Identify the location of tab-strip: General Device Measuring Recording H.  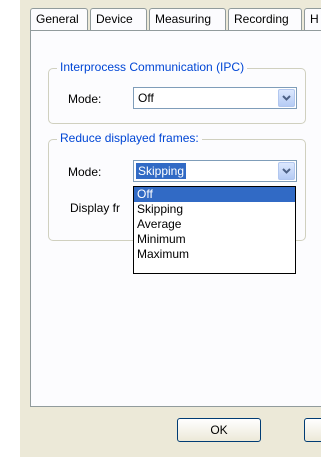
(170, 17).